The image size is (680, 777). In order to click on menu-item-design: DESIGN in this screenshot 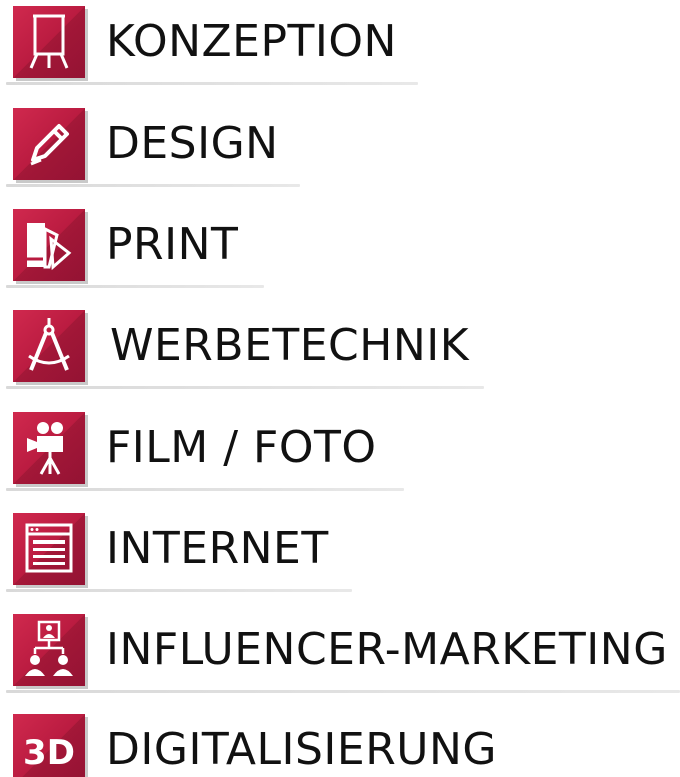, I will do `click(153, 144)`.